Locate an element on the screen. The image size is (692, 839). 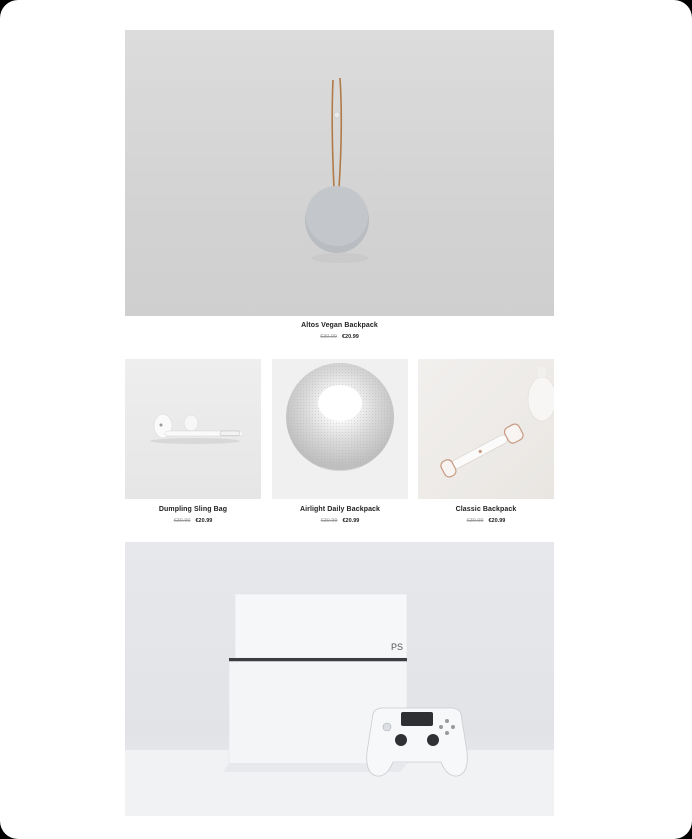
product-image-earbuds is located at coordinates (193, 429).